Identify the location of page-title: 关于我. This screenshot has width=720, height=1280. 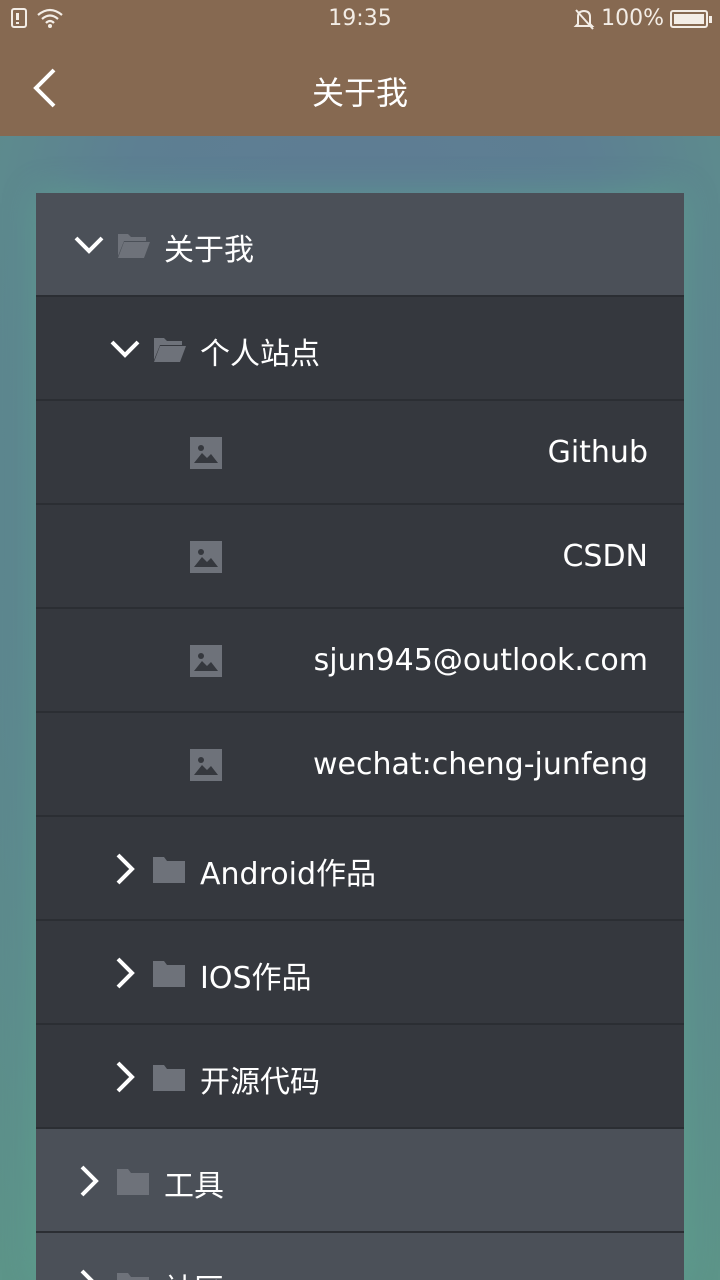
(359, 93).